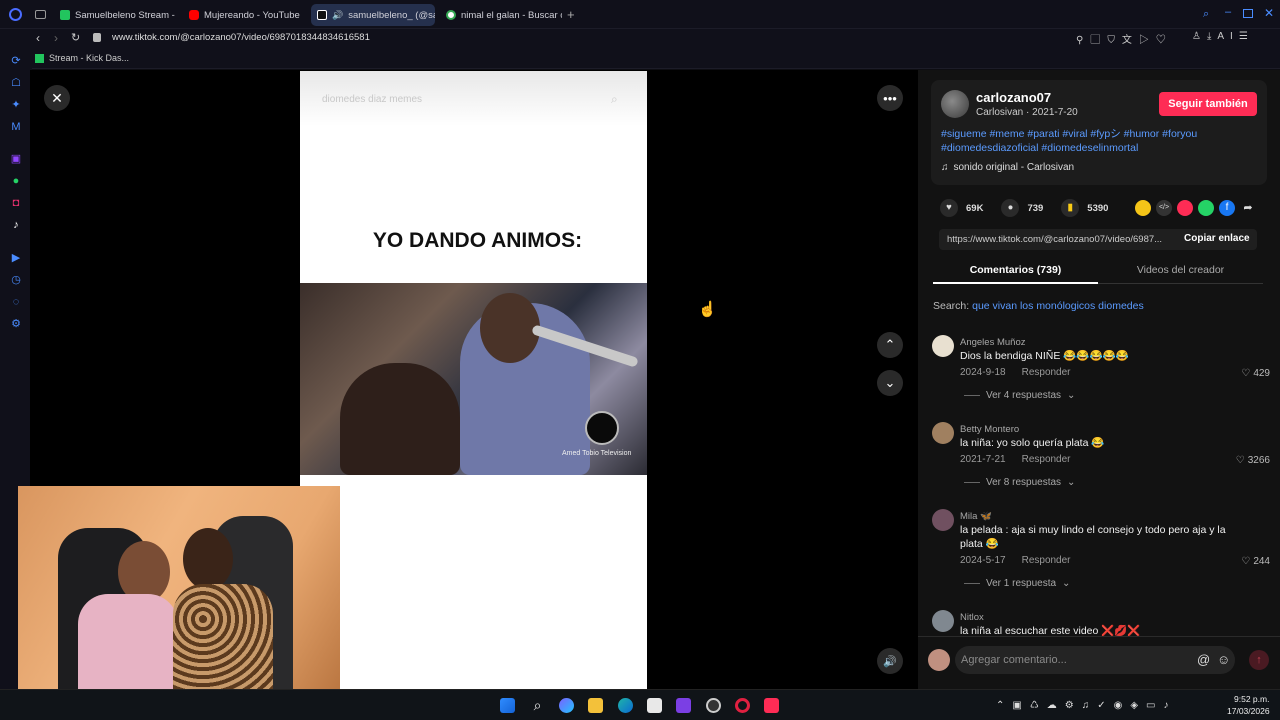  What do you see at coordinates (16, 159) in the screenshot?
I see `twitch-icon: ▣` at bounding box center [16, 159].